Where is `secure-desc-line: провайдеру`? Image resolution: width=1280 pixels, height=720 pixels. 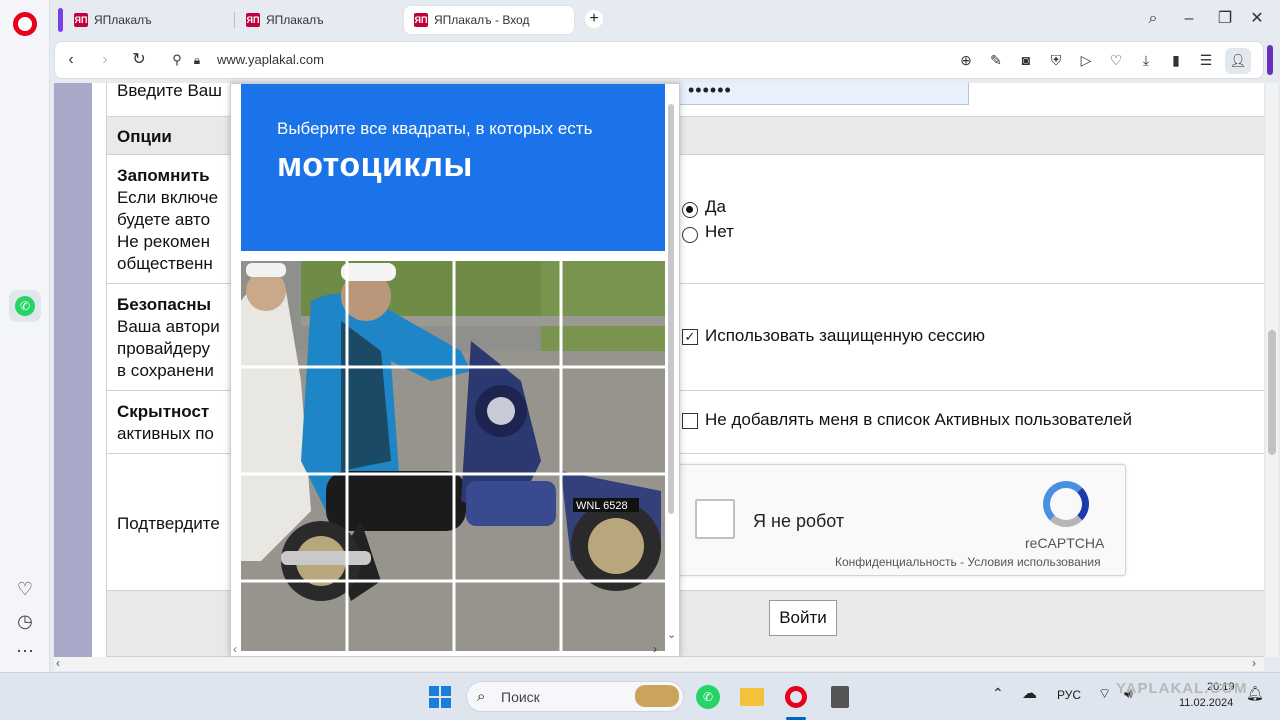
secure-desc-line: провайдеру is located at coordinates (164, 348).